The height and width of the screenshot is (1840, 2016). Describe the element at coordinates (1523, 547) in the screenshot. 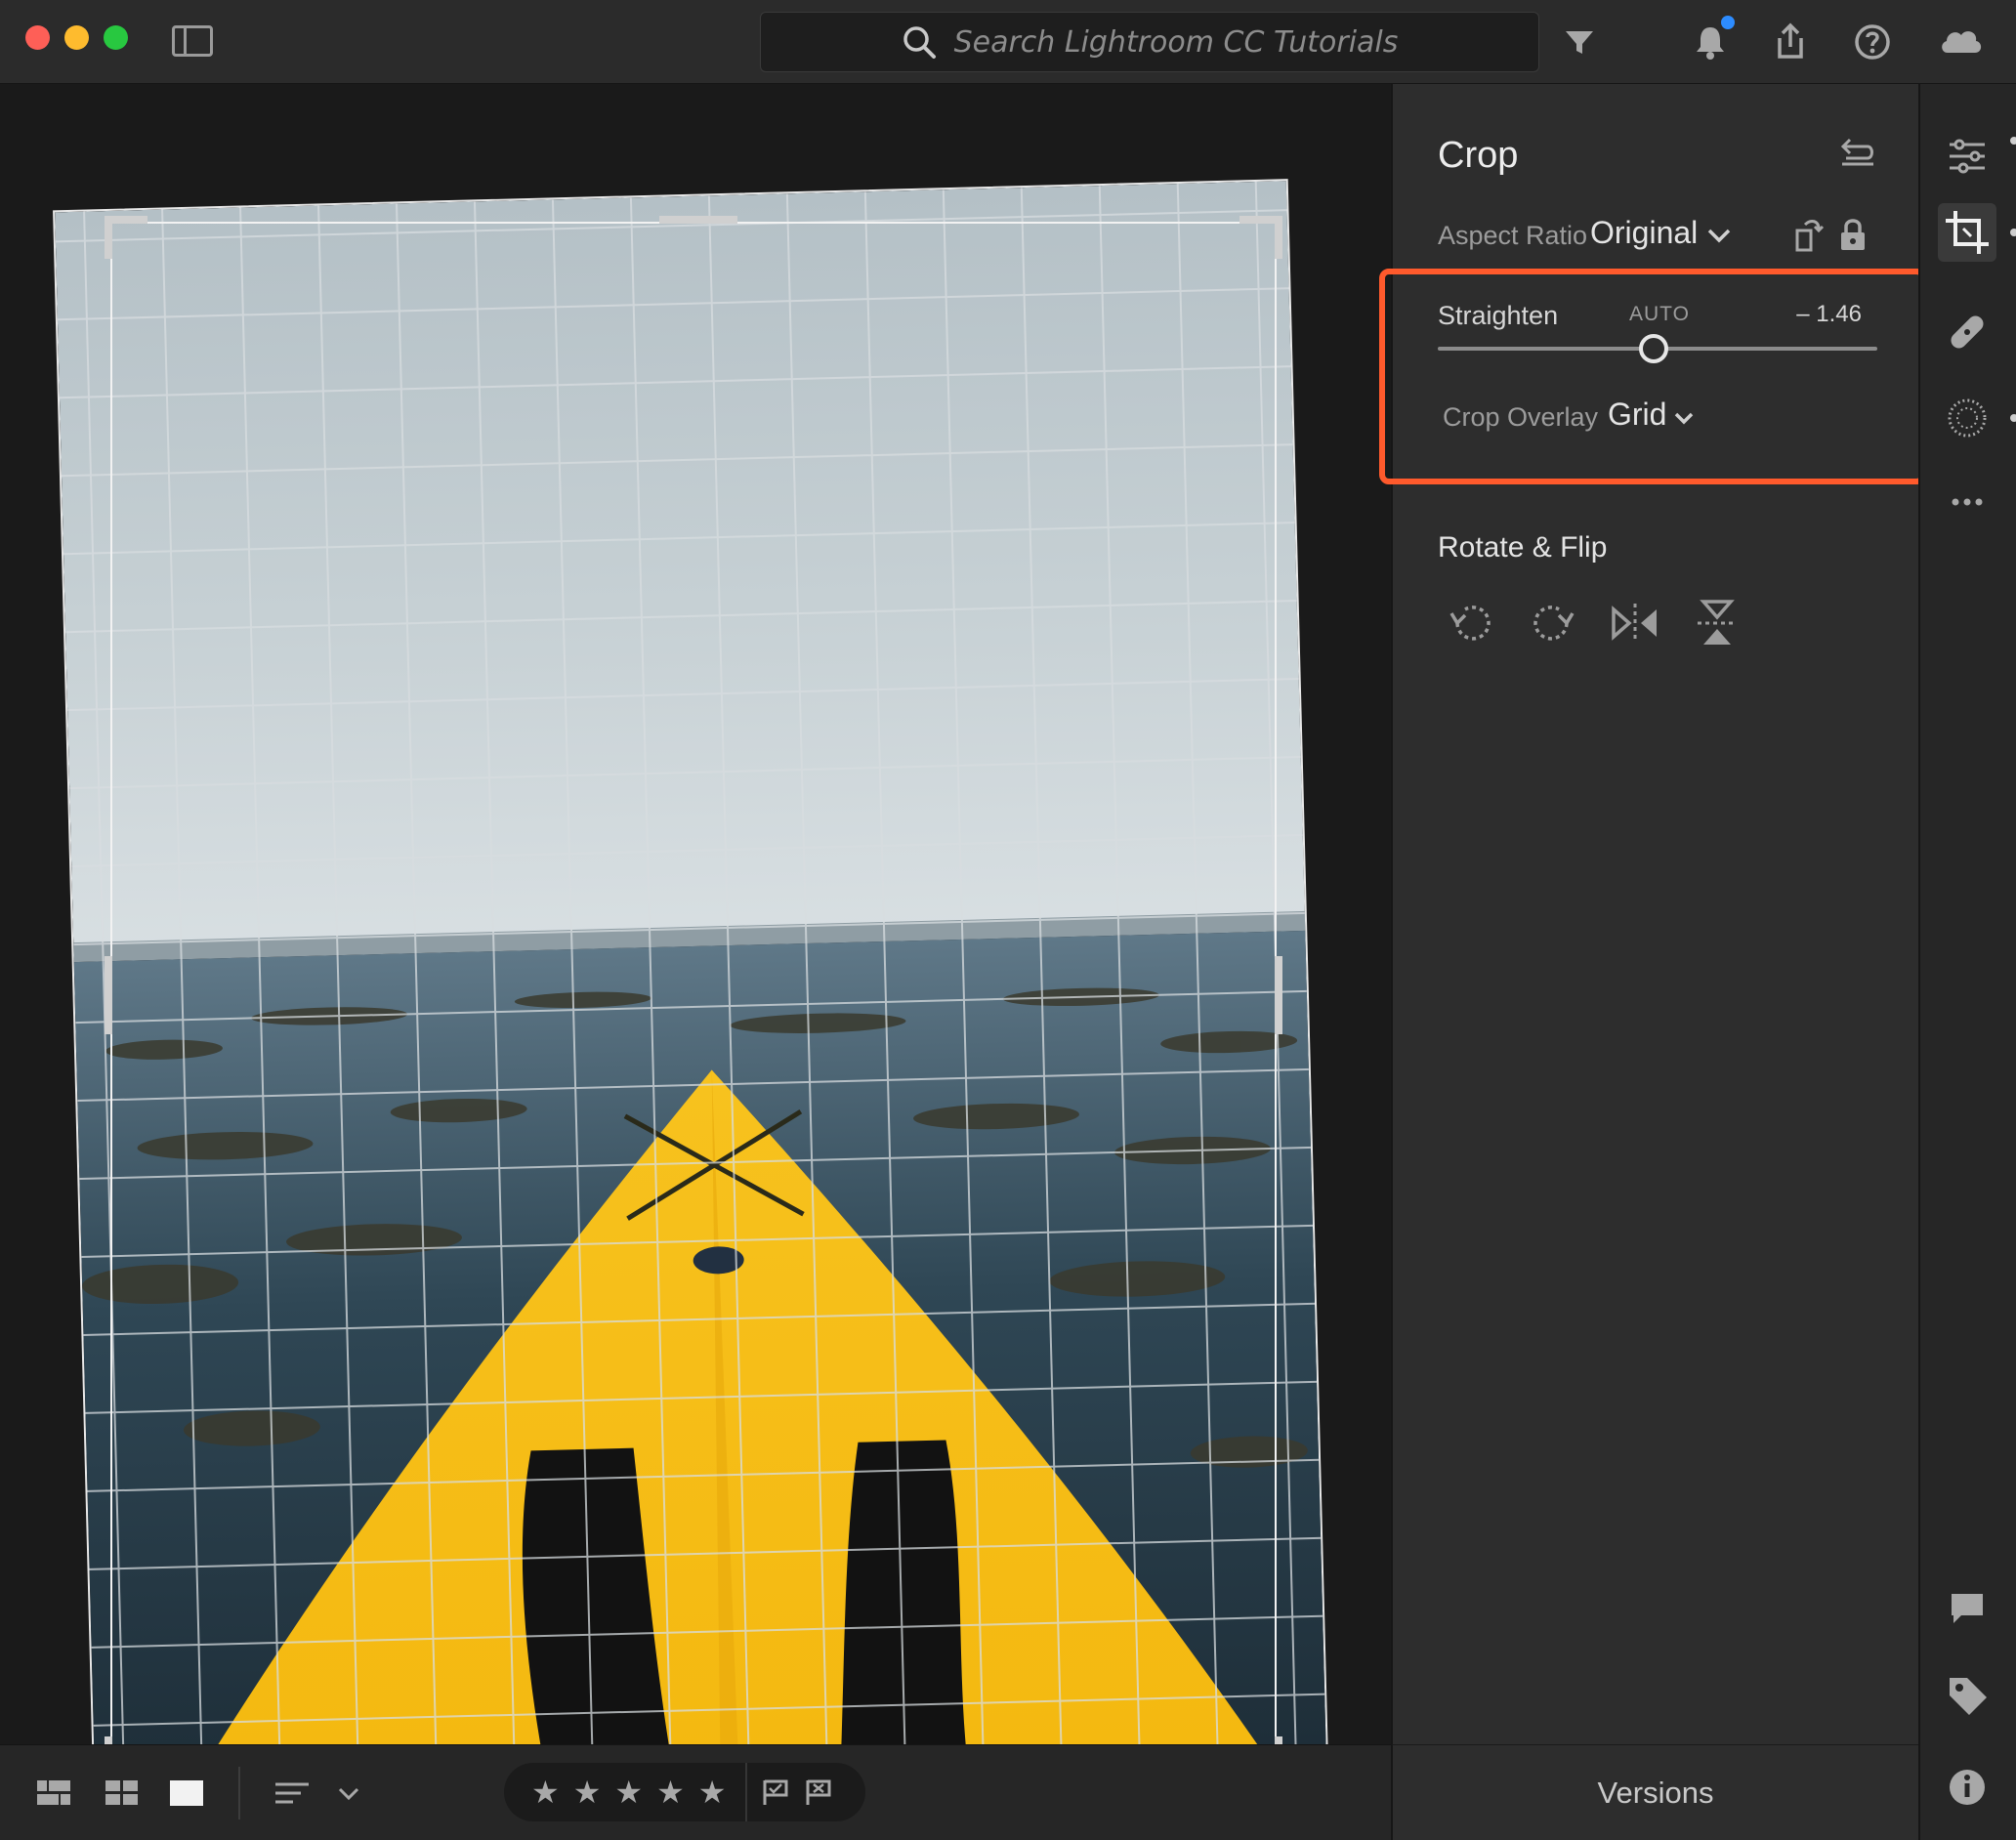

I see `rotate-flip-title: Rotate & Flip` at that location.